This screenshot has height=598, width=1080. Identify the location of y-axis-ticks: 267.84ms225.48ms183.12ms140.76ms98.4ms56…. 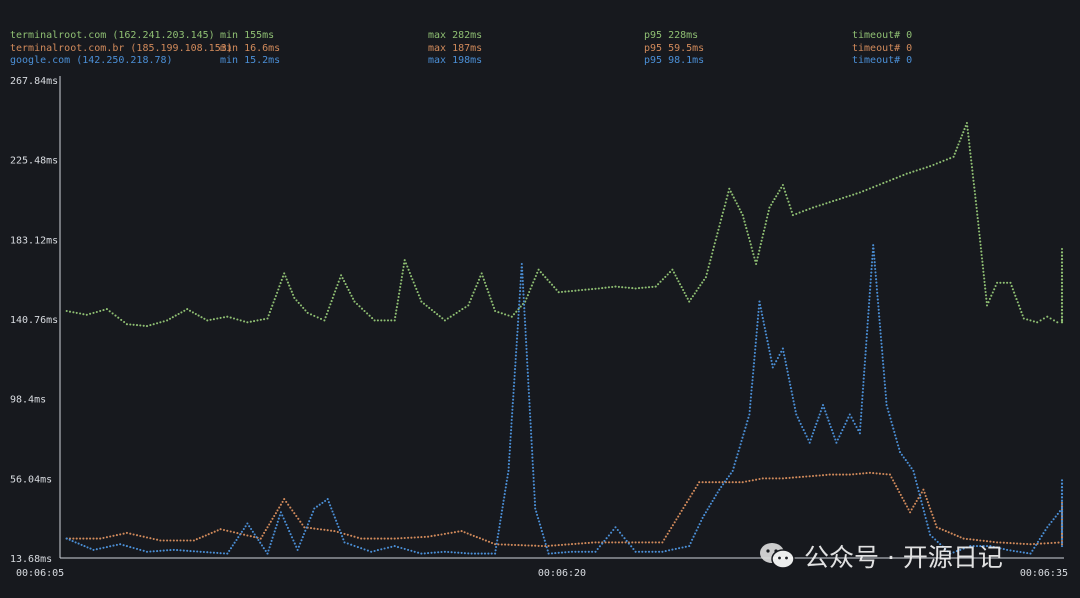
(34, 320).